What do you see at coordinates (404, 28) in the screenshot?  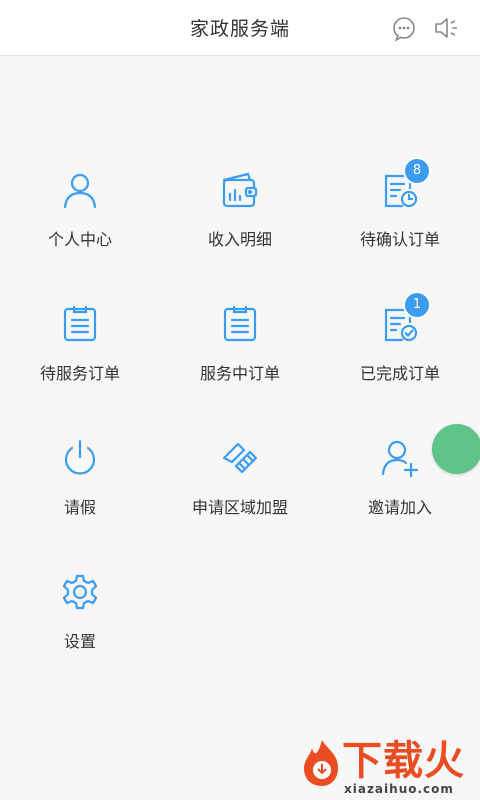 I see `message-icon` at bounding box center [404, 28].